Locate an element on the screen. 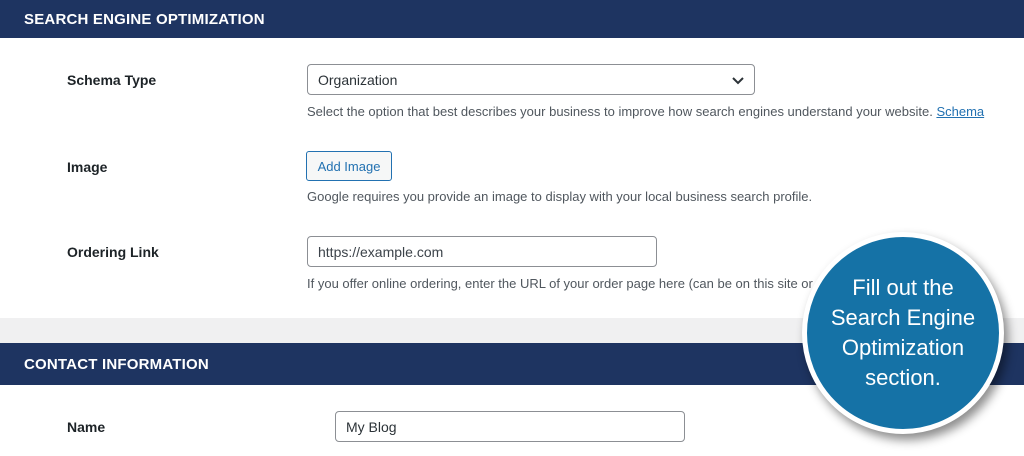  name-label: Name is located at coordinates (86, 427).